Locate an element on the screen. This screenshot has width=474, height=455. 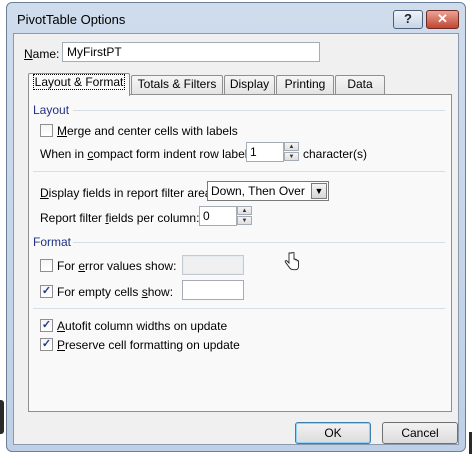
ok-button: OK is located at coordinates (333, 433).